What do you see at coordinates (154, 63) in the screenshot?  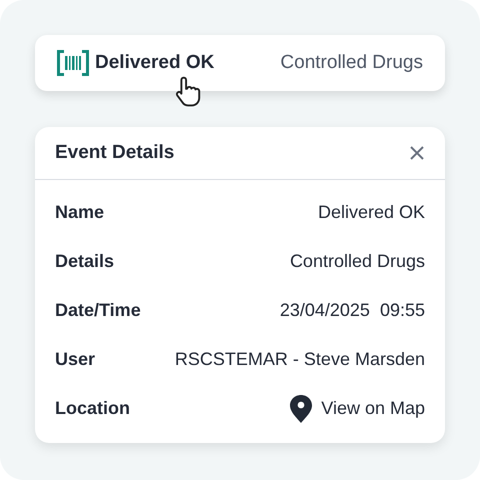 I see `event-name: Delivered OK` at bounding box center [154, 63].